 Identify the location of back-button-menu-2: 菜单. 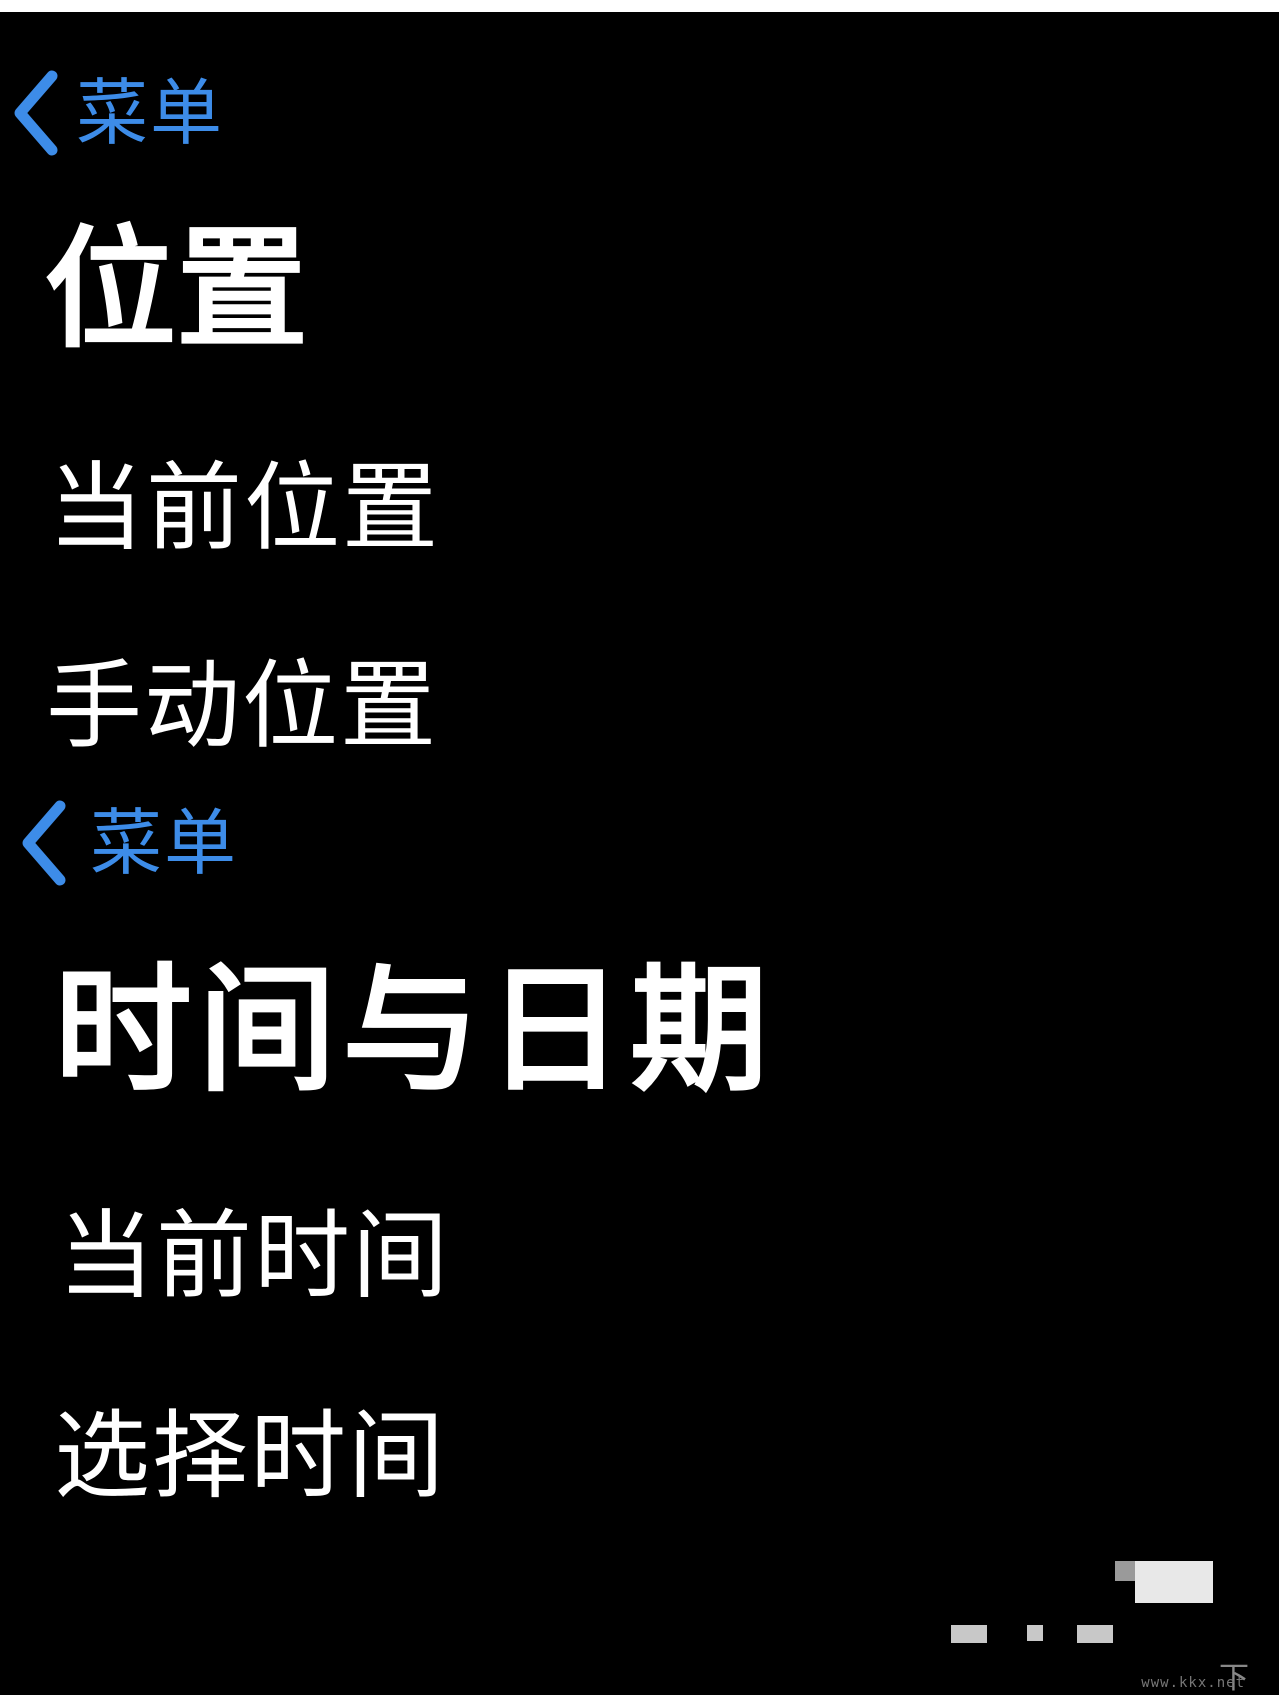
(129, 843).